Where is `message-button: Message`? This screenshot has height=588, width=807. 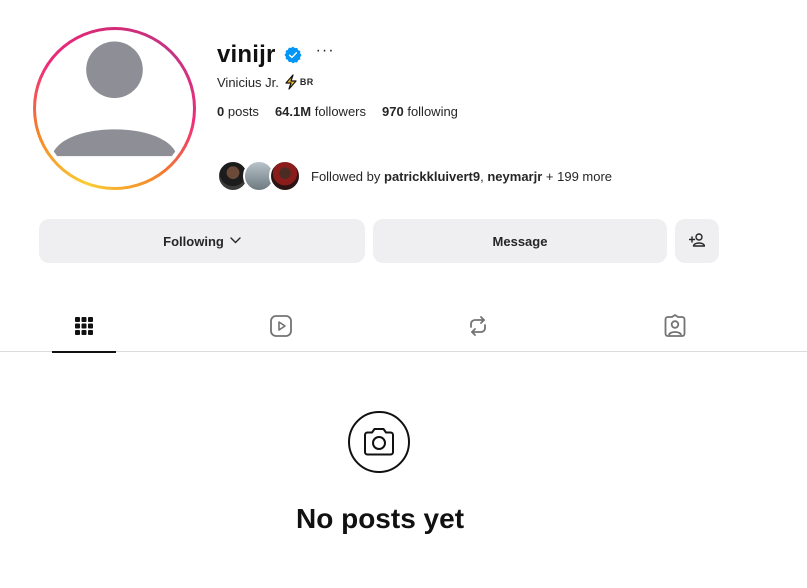
message-button: Message is located at coordinates (520, 241).